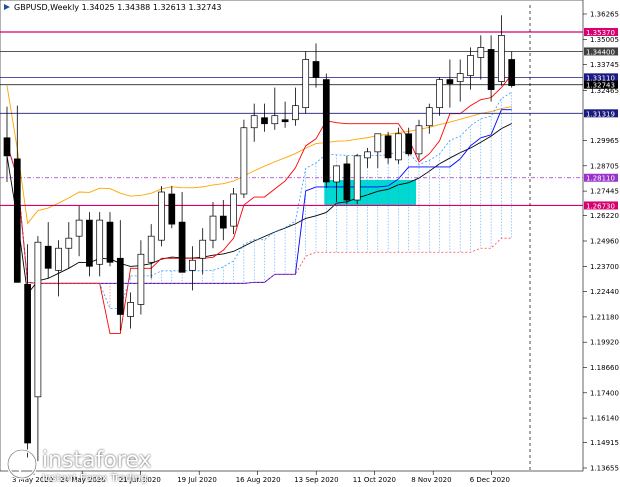  Describe the element at coordinates (95, 478) in the screenshot. I see `watermark-tagline: Instant Forex Trading` at that location.